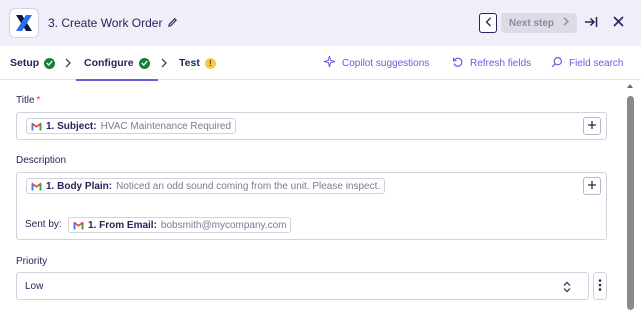 Image resolution: width=641 pixels, height=310 pixels. I want to click on field-options-button, so click(600, 286).